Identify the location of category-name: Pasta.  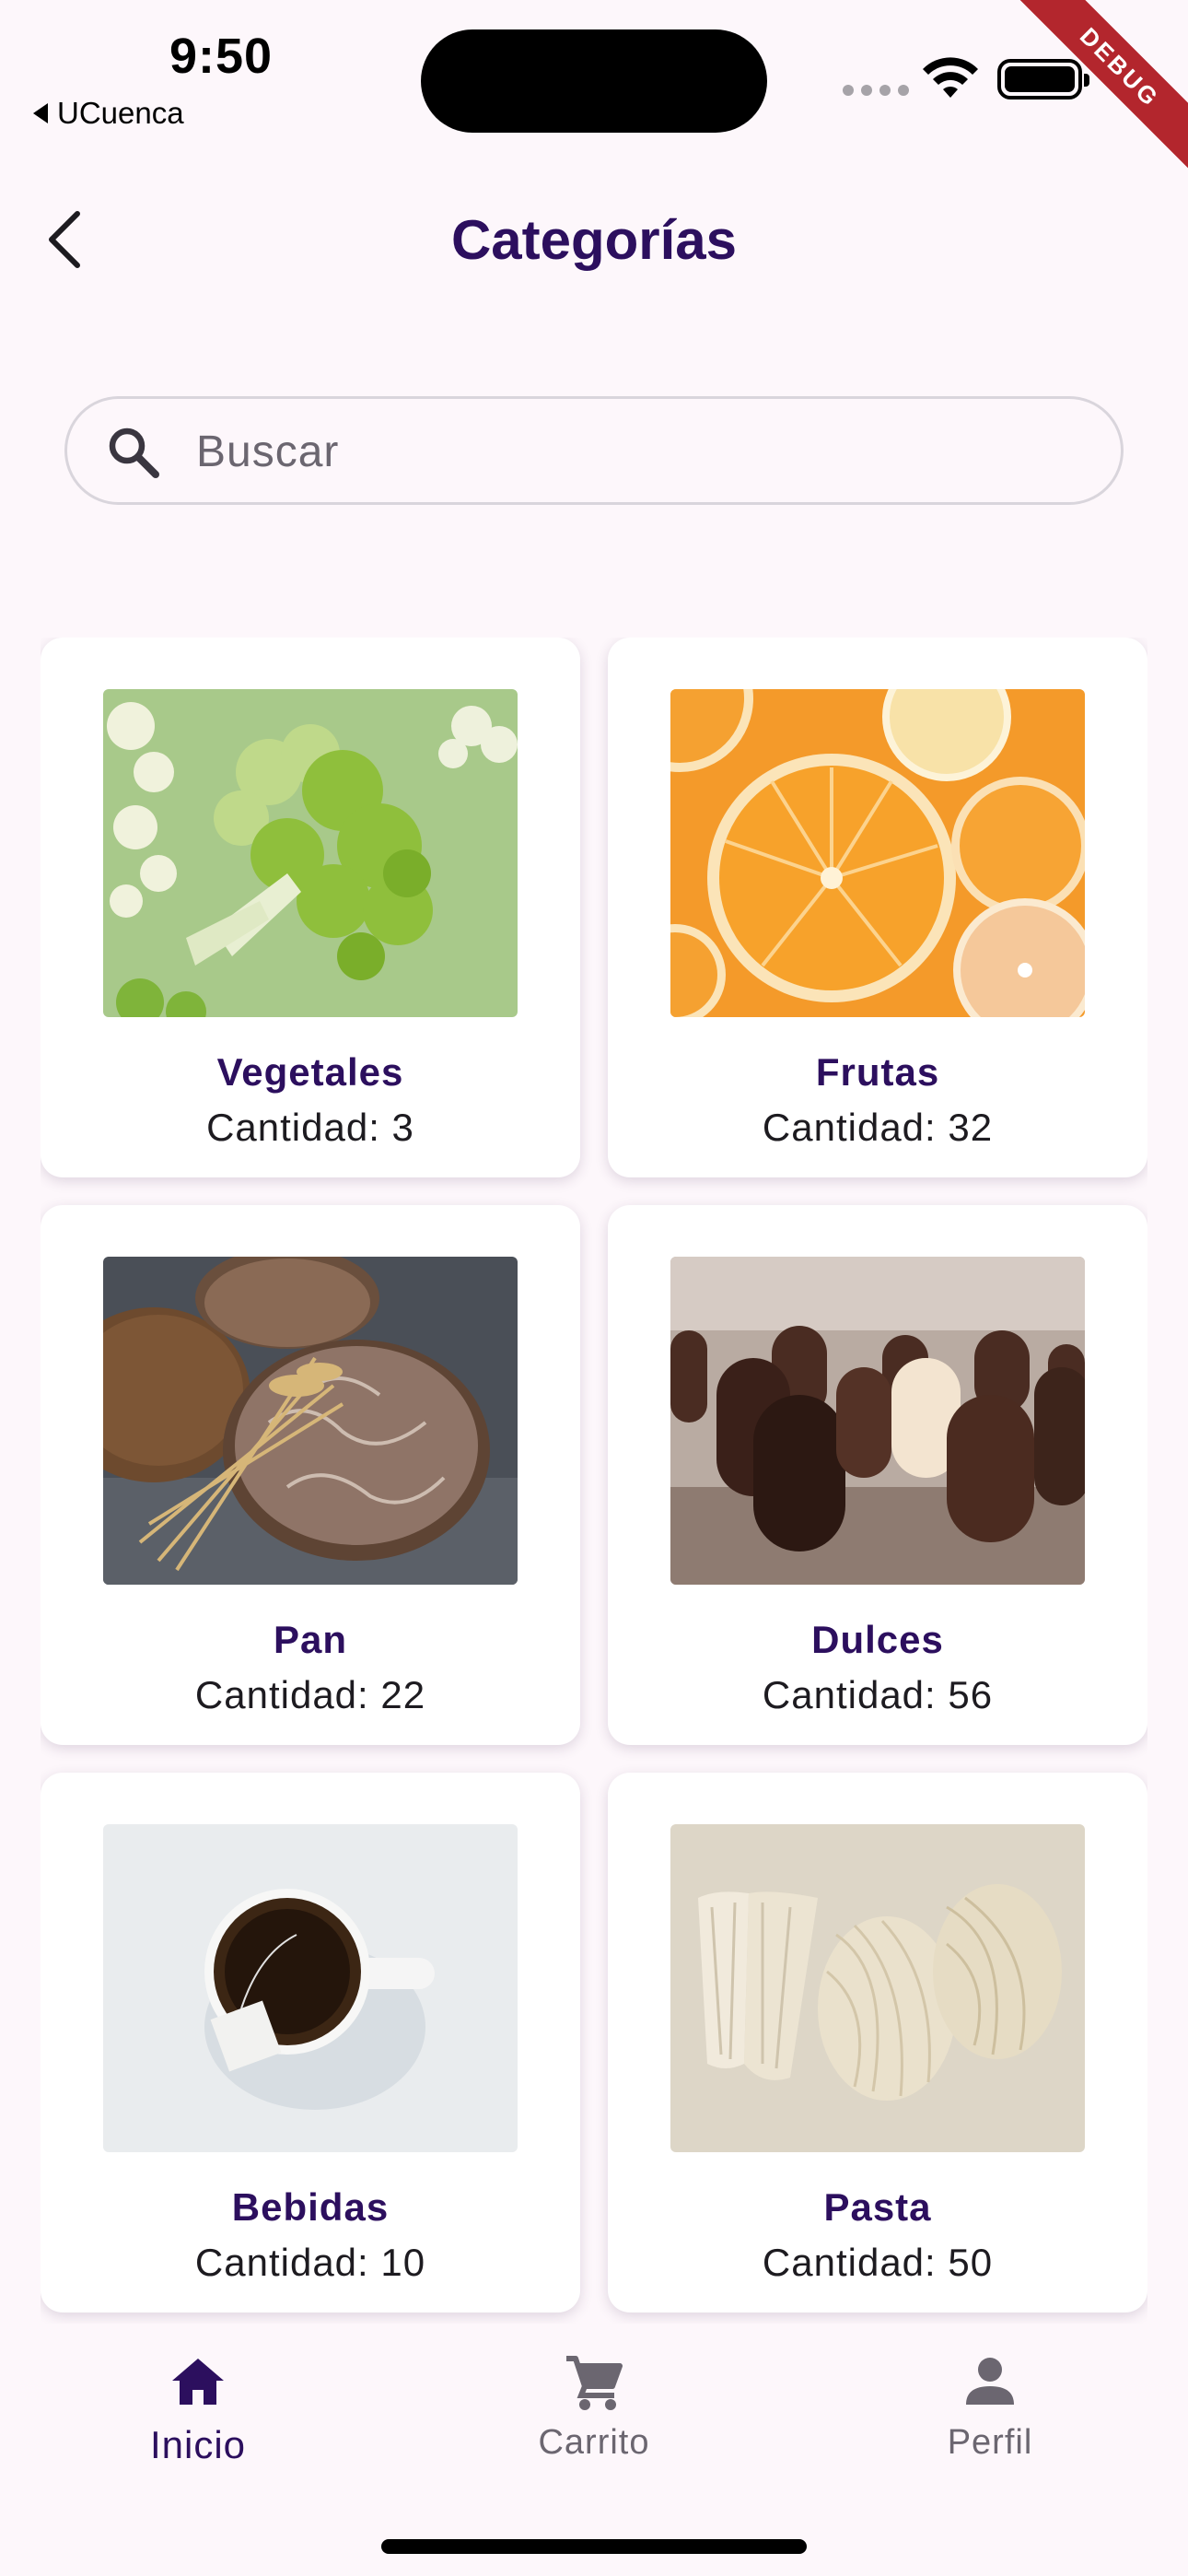
(877, 2207).